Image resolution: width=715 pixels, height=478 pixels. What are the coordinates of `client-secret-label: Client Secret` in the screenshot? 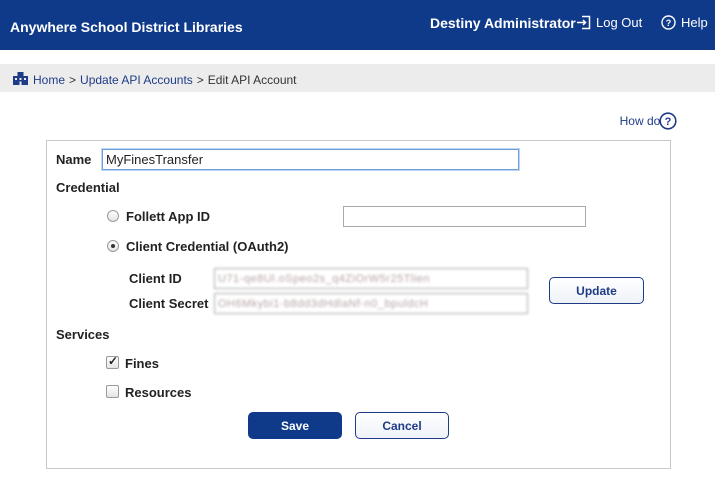 It's located at (169, 303).